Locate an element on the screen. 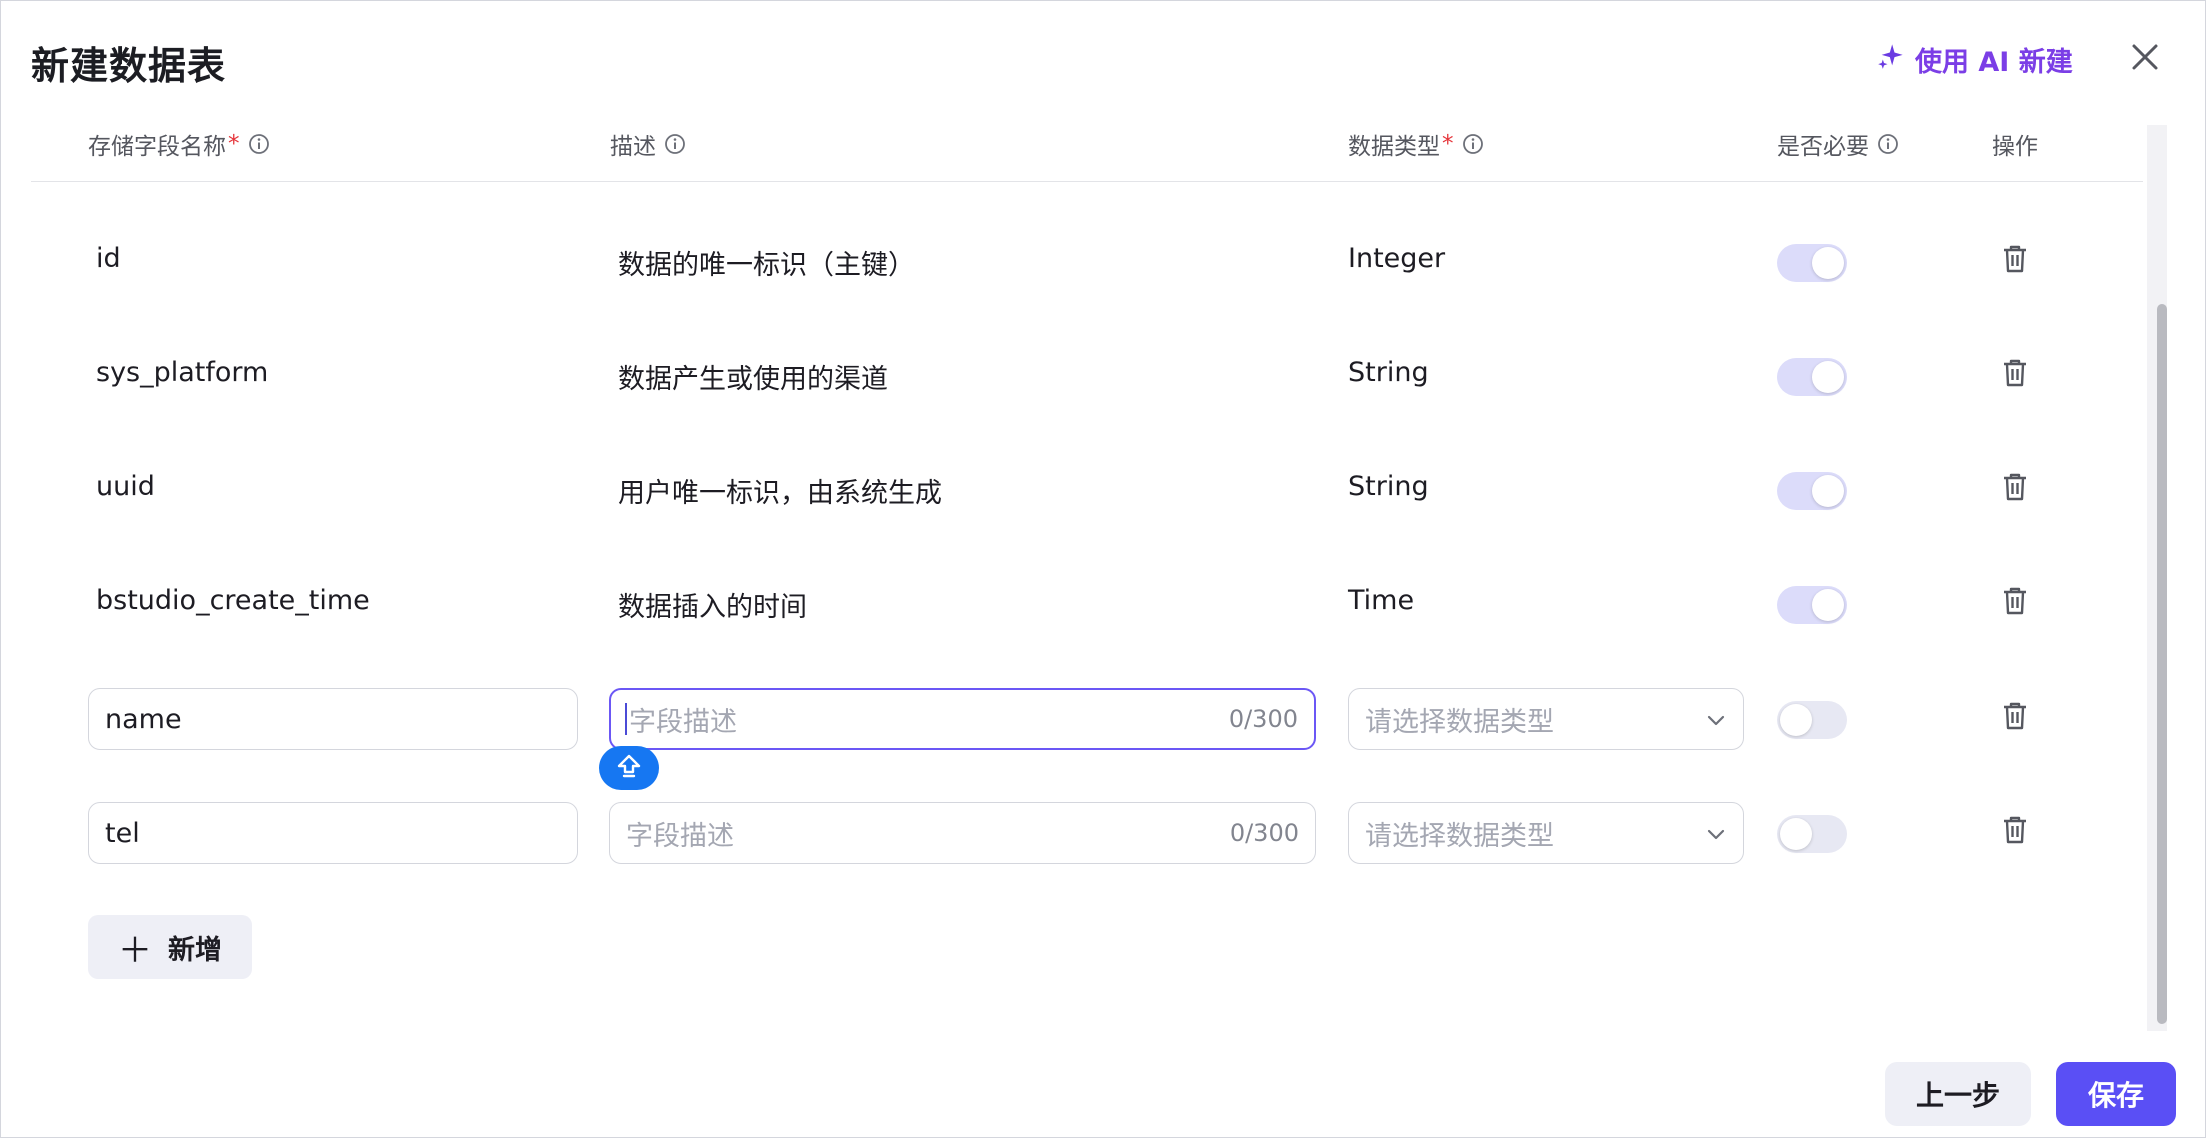 Image resolution: width=2208 pixels, height=1140 pixels. field-type: Integer is located at coordinates (1397, 258).